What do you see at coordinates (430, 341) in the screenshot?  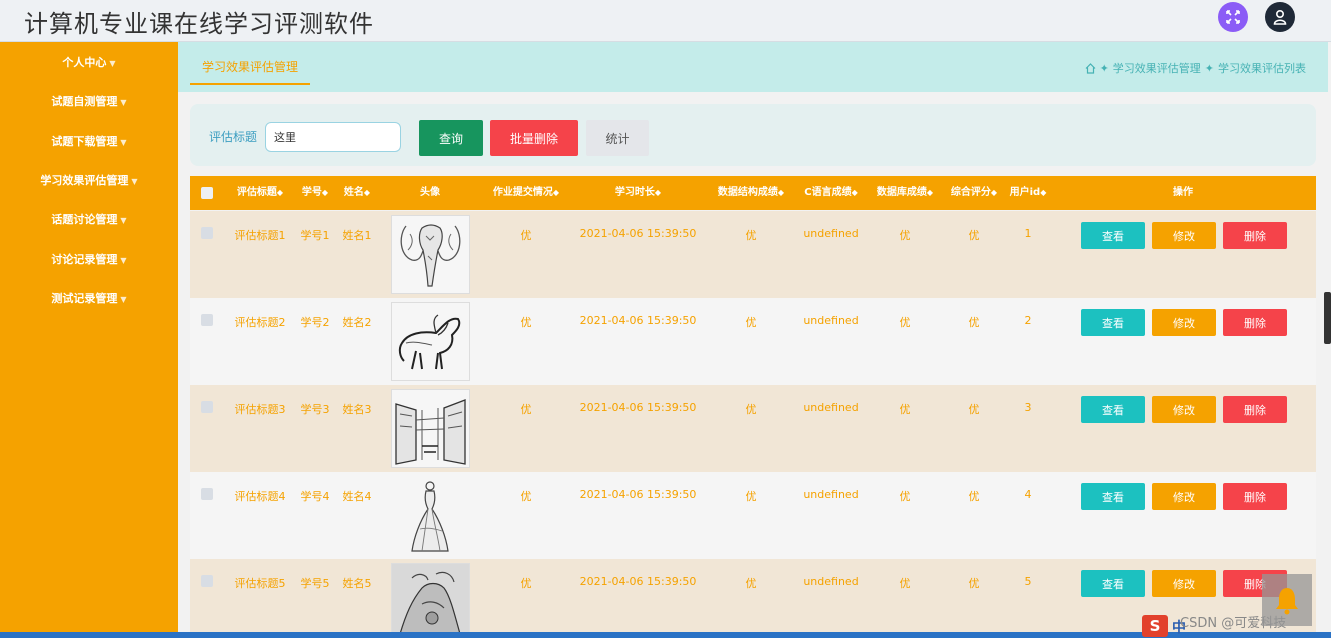 I see `avatar` at bounding box center [430, 341].